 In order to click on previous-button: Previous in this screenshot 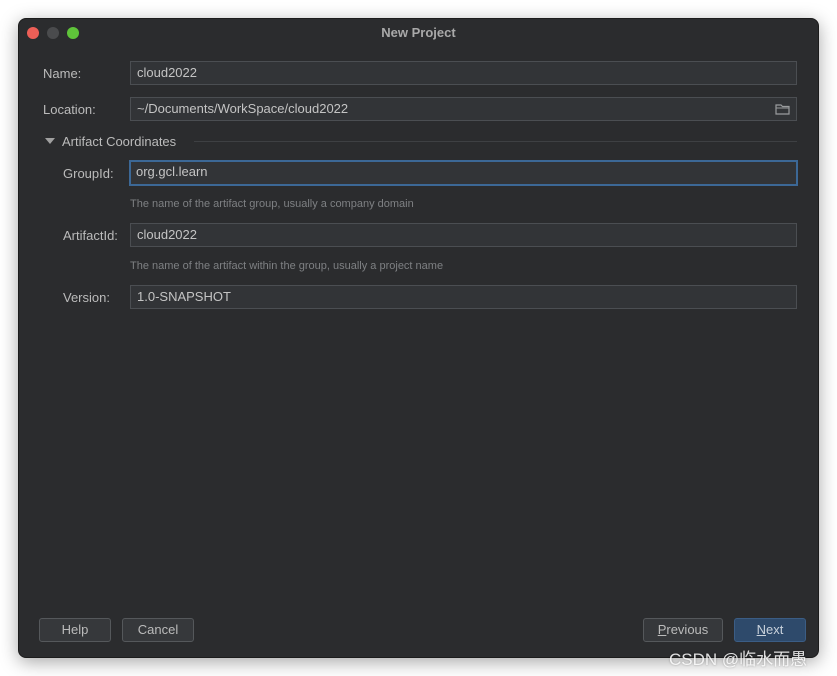, I will do `click(683, 630)`.